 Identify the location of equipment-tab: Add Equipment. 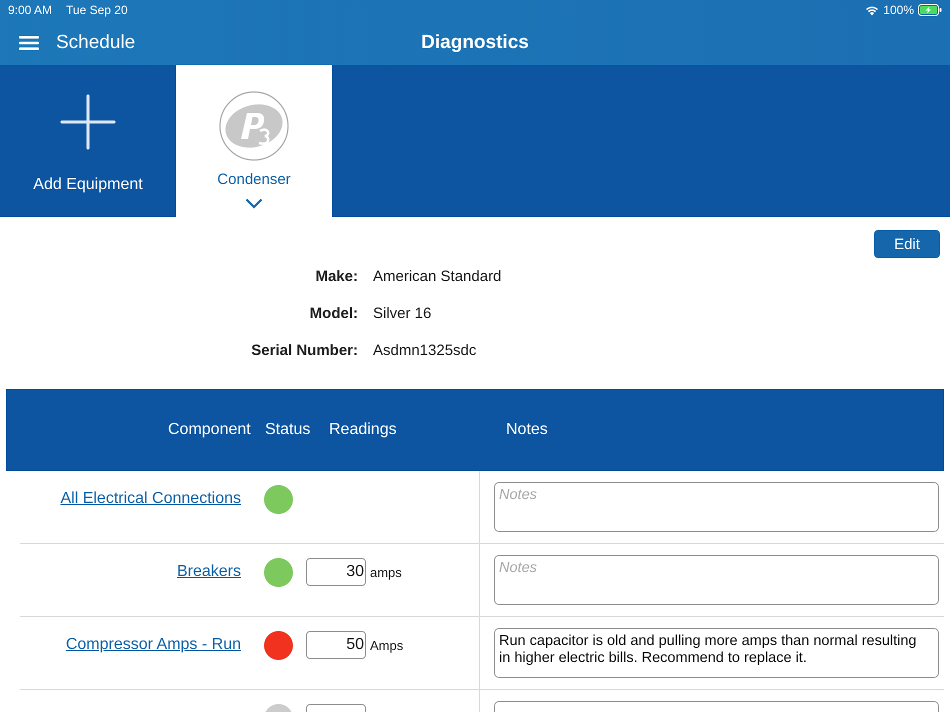
(88, 141).